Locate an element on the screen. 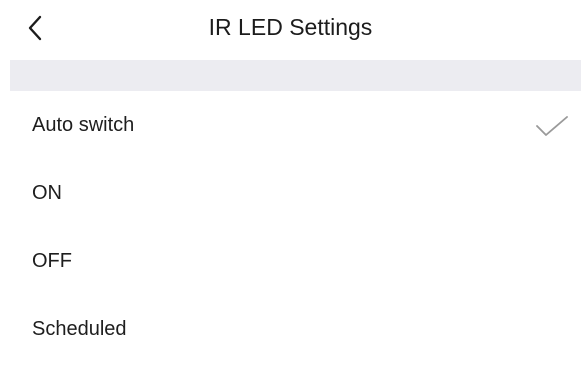 This screenshot has height=365, width=581. checkmark-icon is located at coordinates (552, 128).